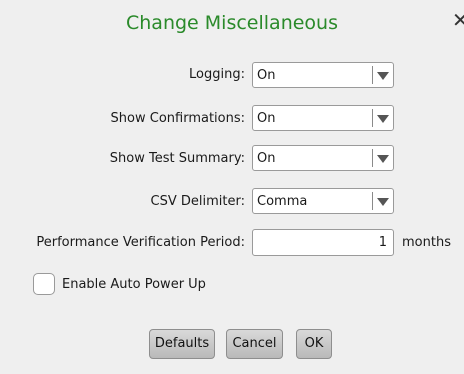 The height and width of the screenshot is (374, 464). I want to click on dialog-title: Change Miscellaneous, so click(232, 23).